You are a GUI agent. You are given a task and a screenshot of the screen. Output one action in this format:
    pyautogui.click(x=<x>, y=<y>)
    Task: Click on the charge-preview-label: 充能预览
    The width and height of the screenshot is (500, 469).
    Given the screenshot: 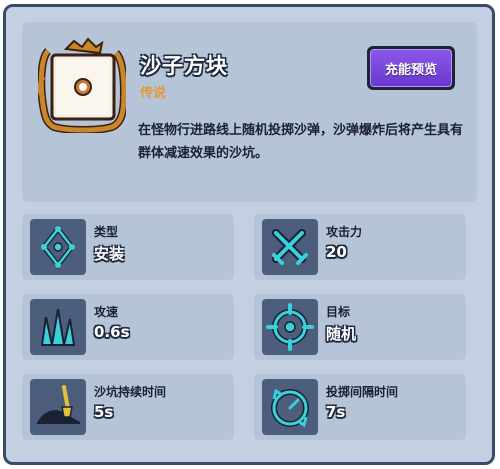 What is the action you would take?
    pyautogui.click(x=411, y=68)
    